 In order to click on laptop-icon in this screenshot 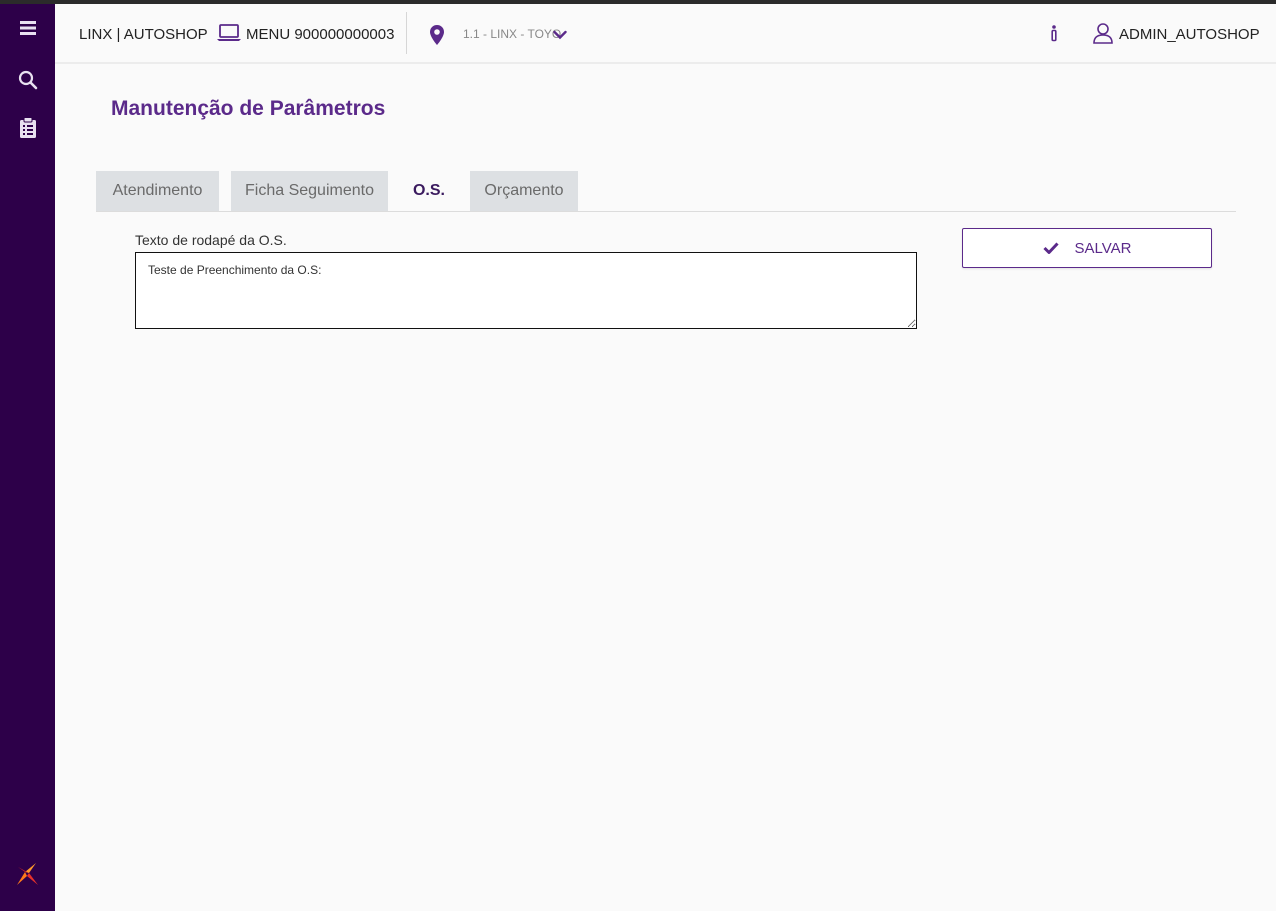, I will do `click(229, 35)`.